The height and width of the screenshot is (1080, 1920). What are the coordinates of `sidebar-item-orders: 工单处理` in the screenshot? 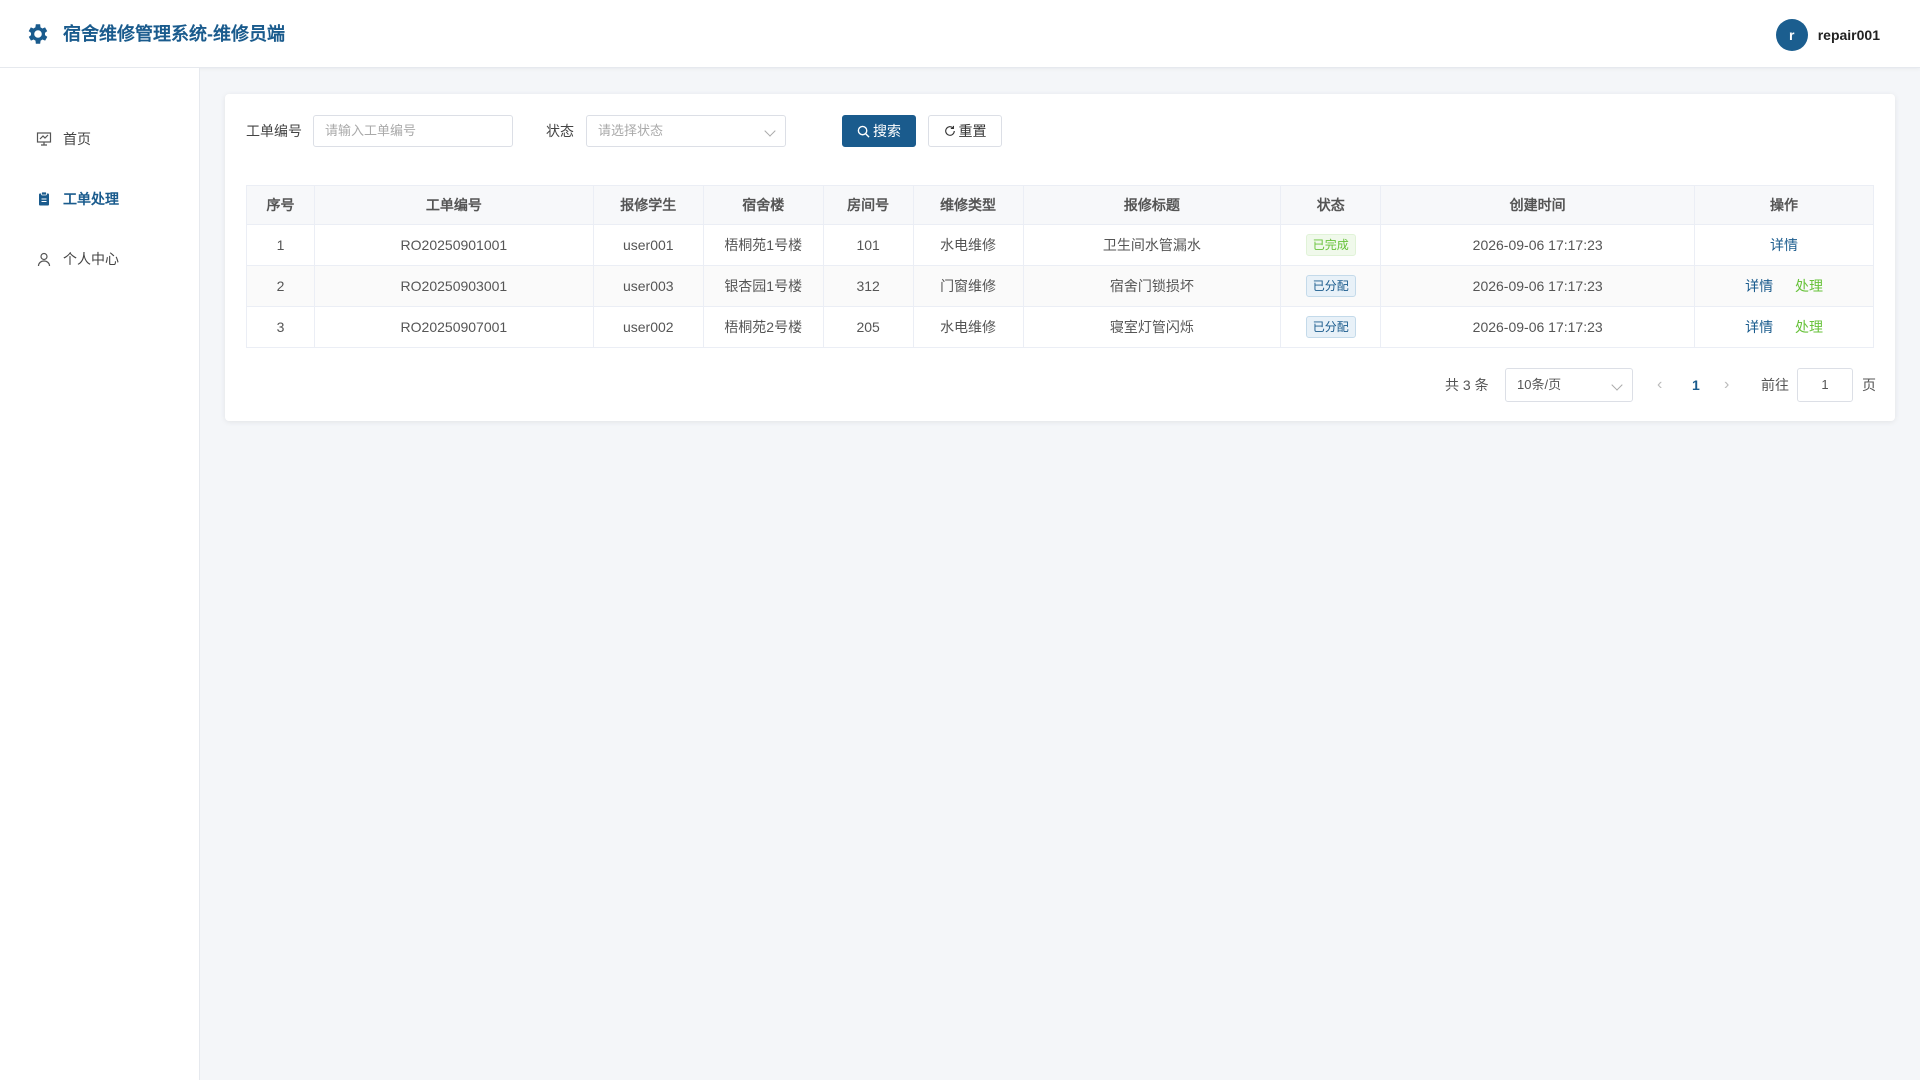 It's located at (99, 199).